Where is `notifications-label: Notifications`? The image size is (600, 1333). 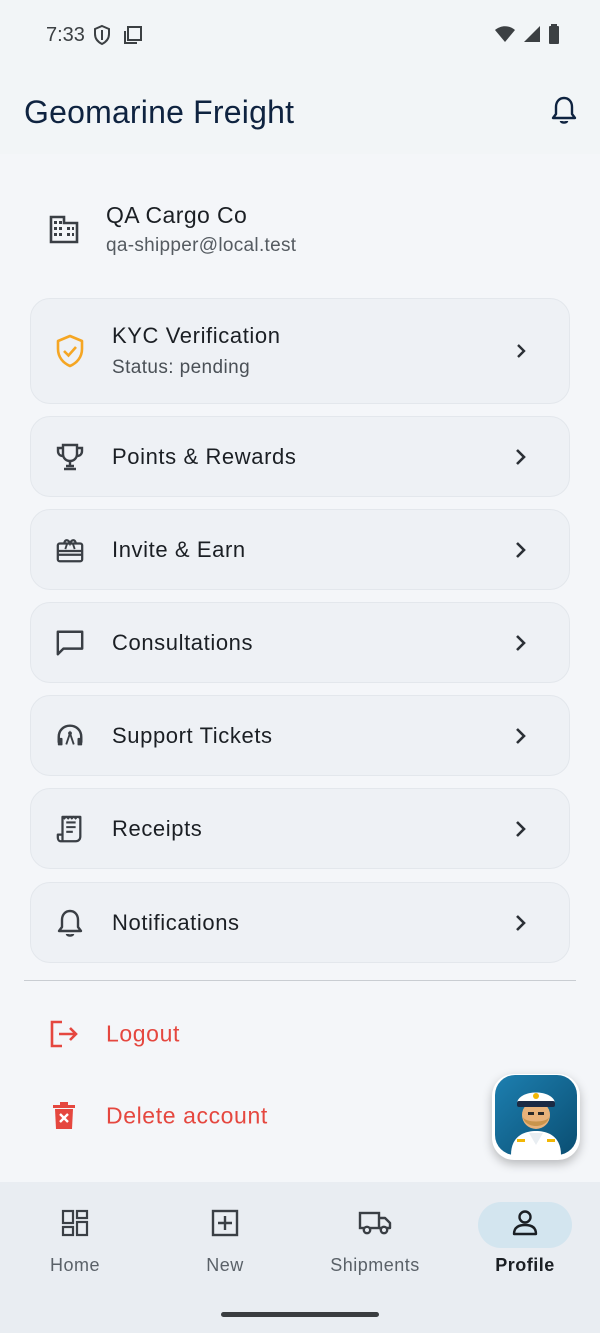 notifications-label: Notifications is located at coordinates (176, 922).